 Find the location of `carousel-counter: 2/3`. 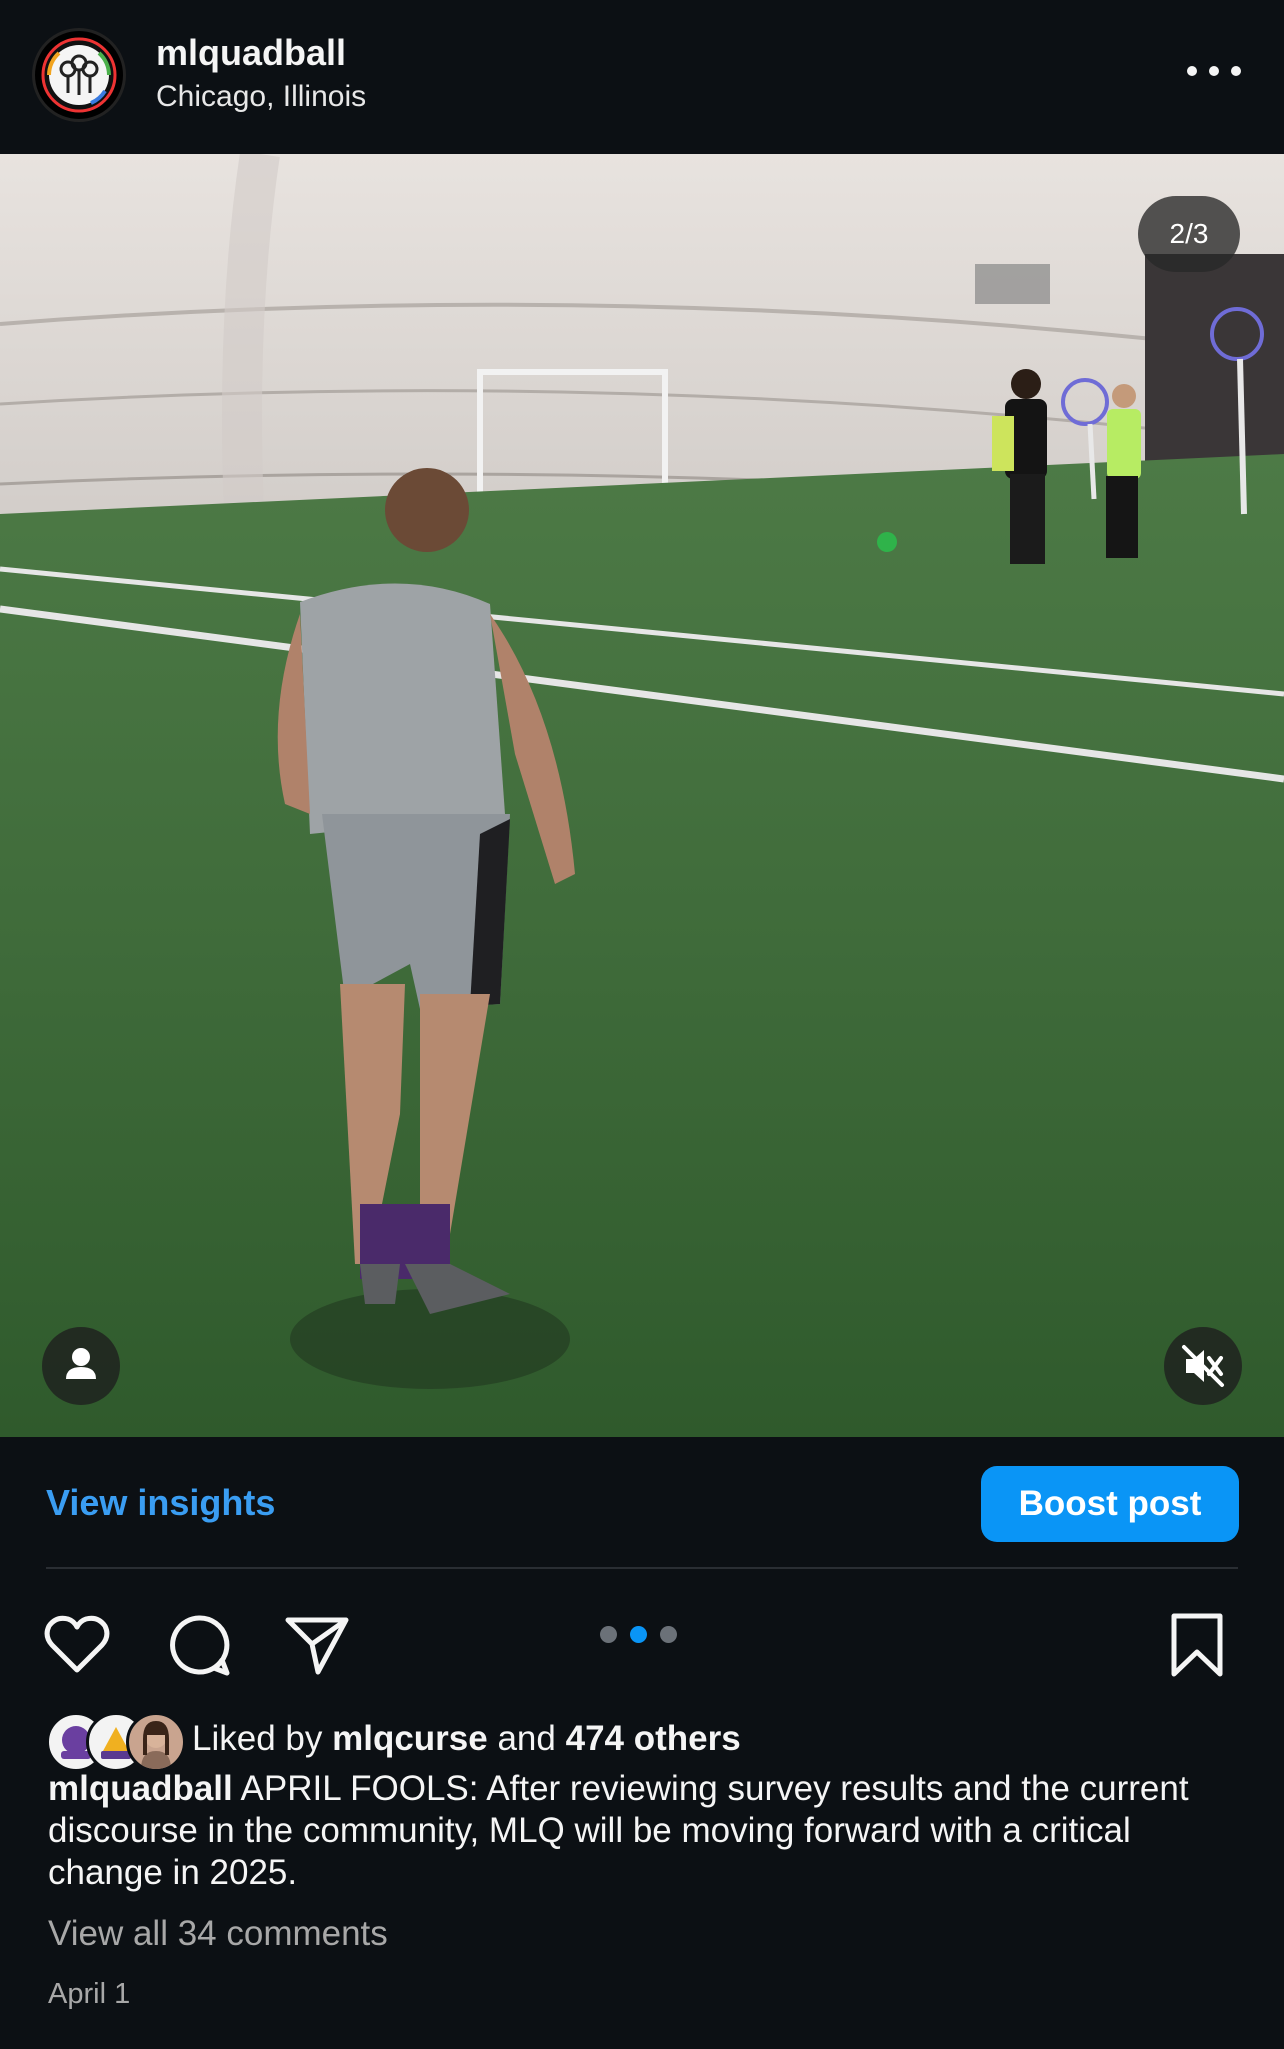

carousel-counter: 2/3 is located at coordinates (1189, 234).